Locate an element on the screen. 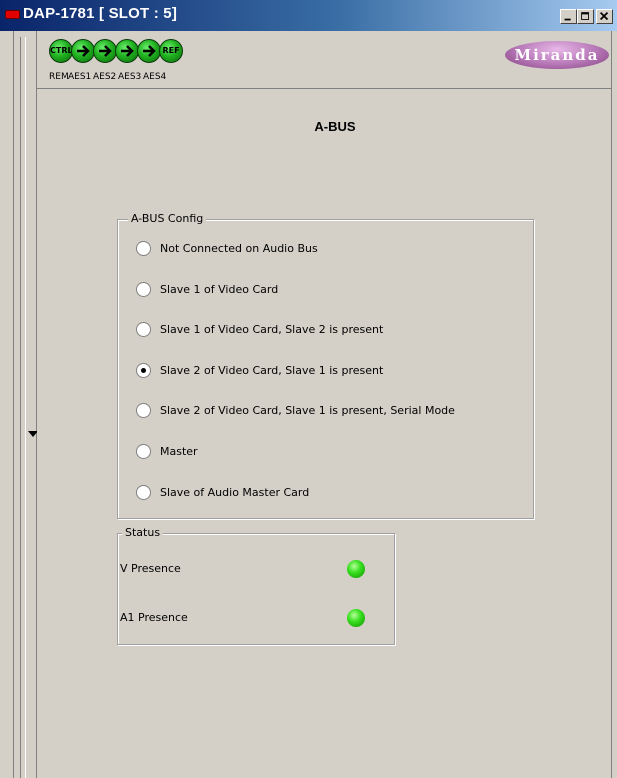 This screenshot has height=778, width=617. radio-label: Slave of Audio Master Card is located at coordinates (234, 492).